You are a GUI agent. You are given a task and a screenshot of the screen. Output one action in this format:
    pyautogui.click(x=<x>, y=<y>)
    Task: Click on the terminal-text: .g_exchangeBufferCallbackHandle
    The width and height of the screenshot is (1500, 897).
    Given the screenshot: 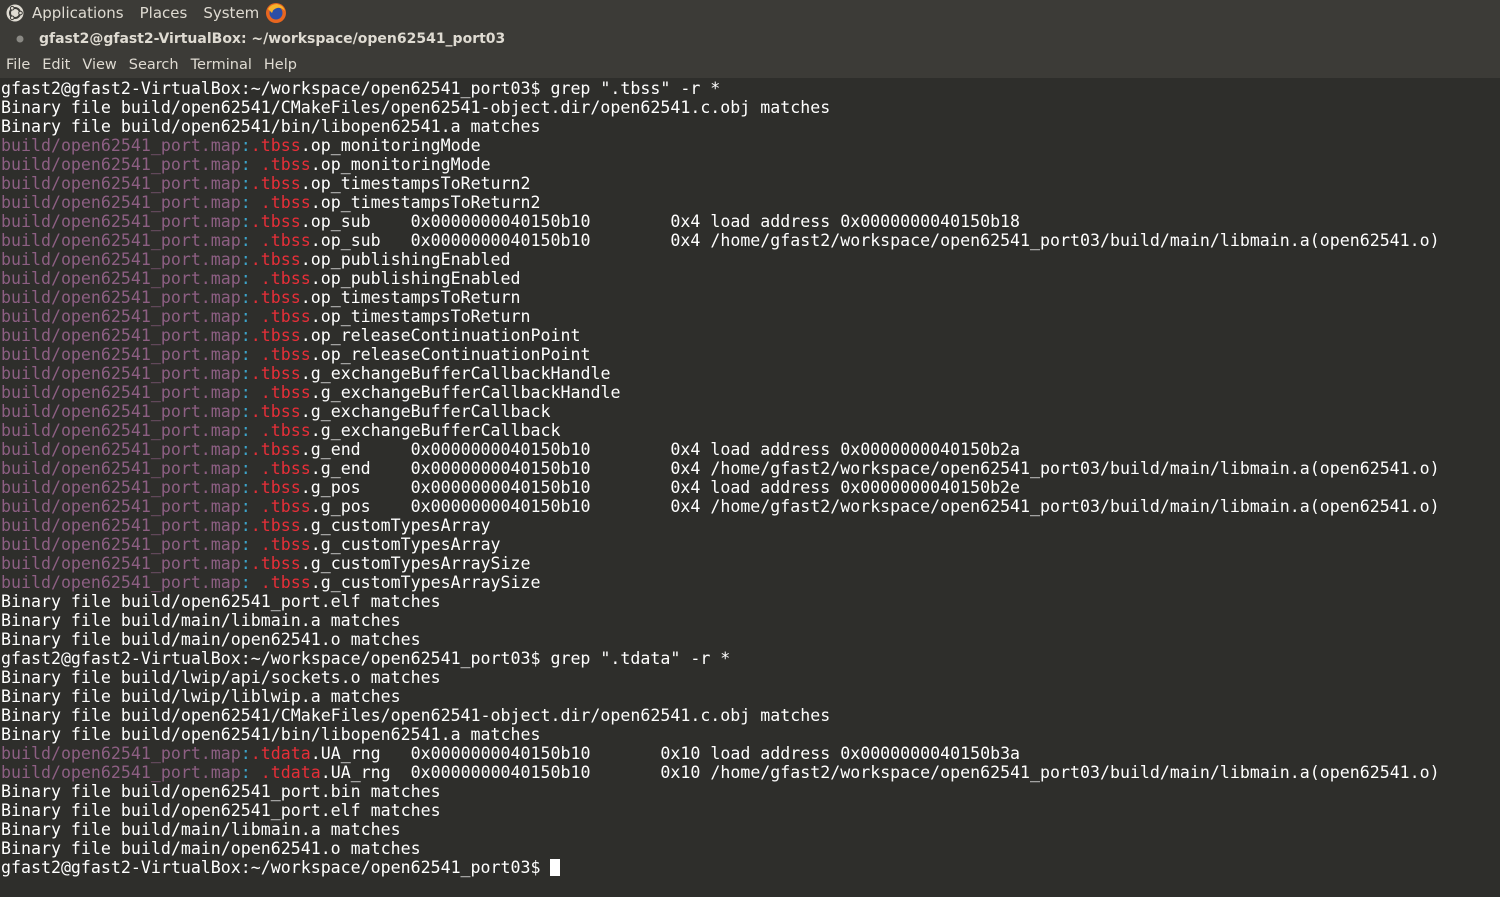 What is the action you would take?
    pyautogui.click(x=455, y=373)
    